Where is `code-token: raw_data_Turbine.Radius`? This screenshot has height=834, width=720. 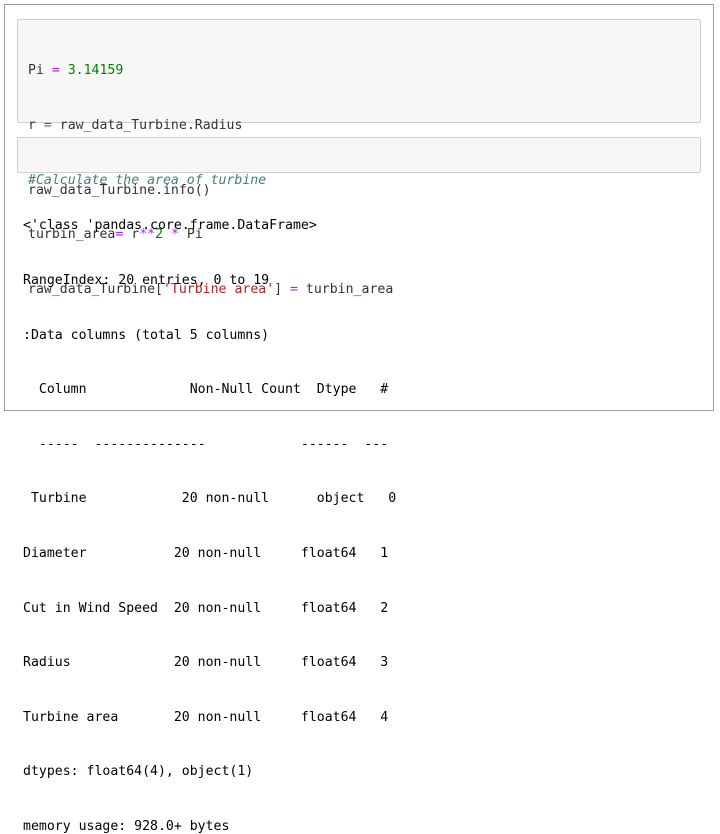
code-token: raw_data_Turbine.Radius is located at coordinates (147, 125).